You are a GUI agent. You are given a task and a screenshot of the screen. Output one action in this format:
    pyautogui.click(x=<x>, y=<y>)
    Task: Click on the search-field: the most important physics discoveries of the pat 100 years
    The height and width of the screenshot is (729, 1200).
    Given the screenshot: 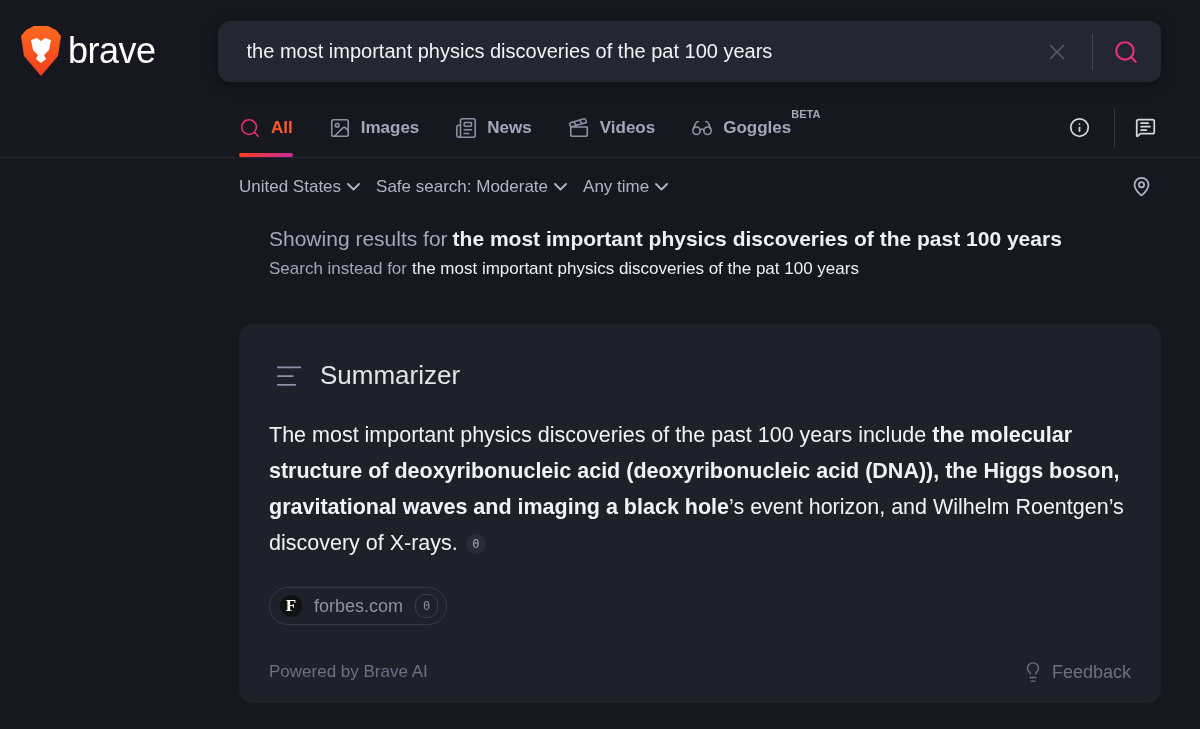 What is the action you would take?
    pyautogui.click(x=689, y=51)
    